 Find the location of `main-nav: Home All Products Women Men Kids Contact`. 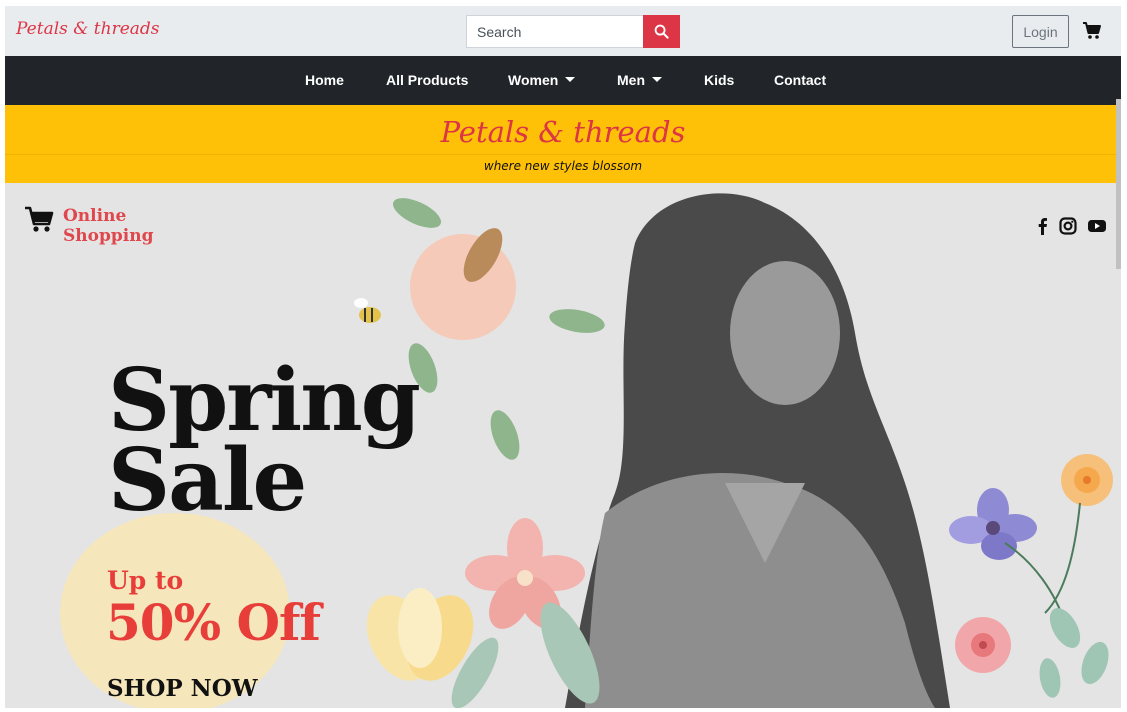

main-nav: Home All Products Women Men Kids Contact is located at coordinates (563, 80).